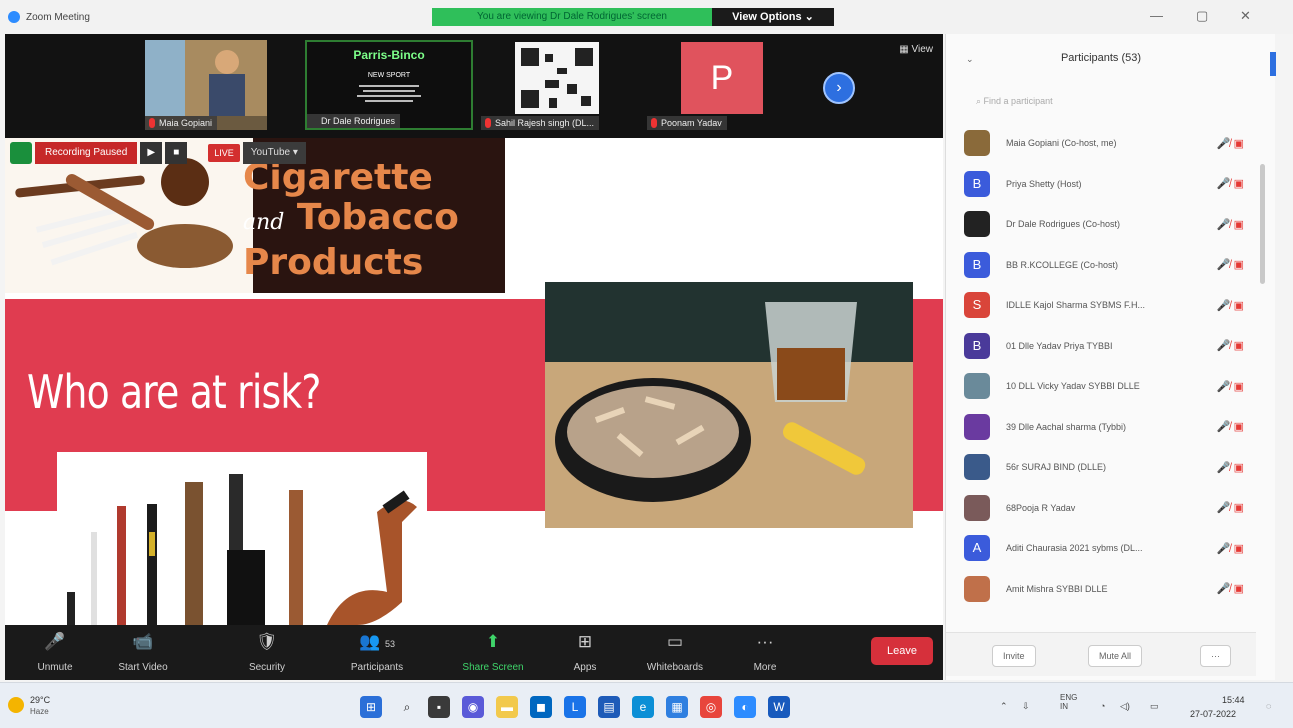 Image resolution: width=1293 pixels, height=728 pixels. What do you see at coordinates (839, 88) in the screenshot?
I see `next-page-button: ›` at bounding box center [839, 88].